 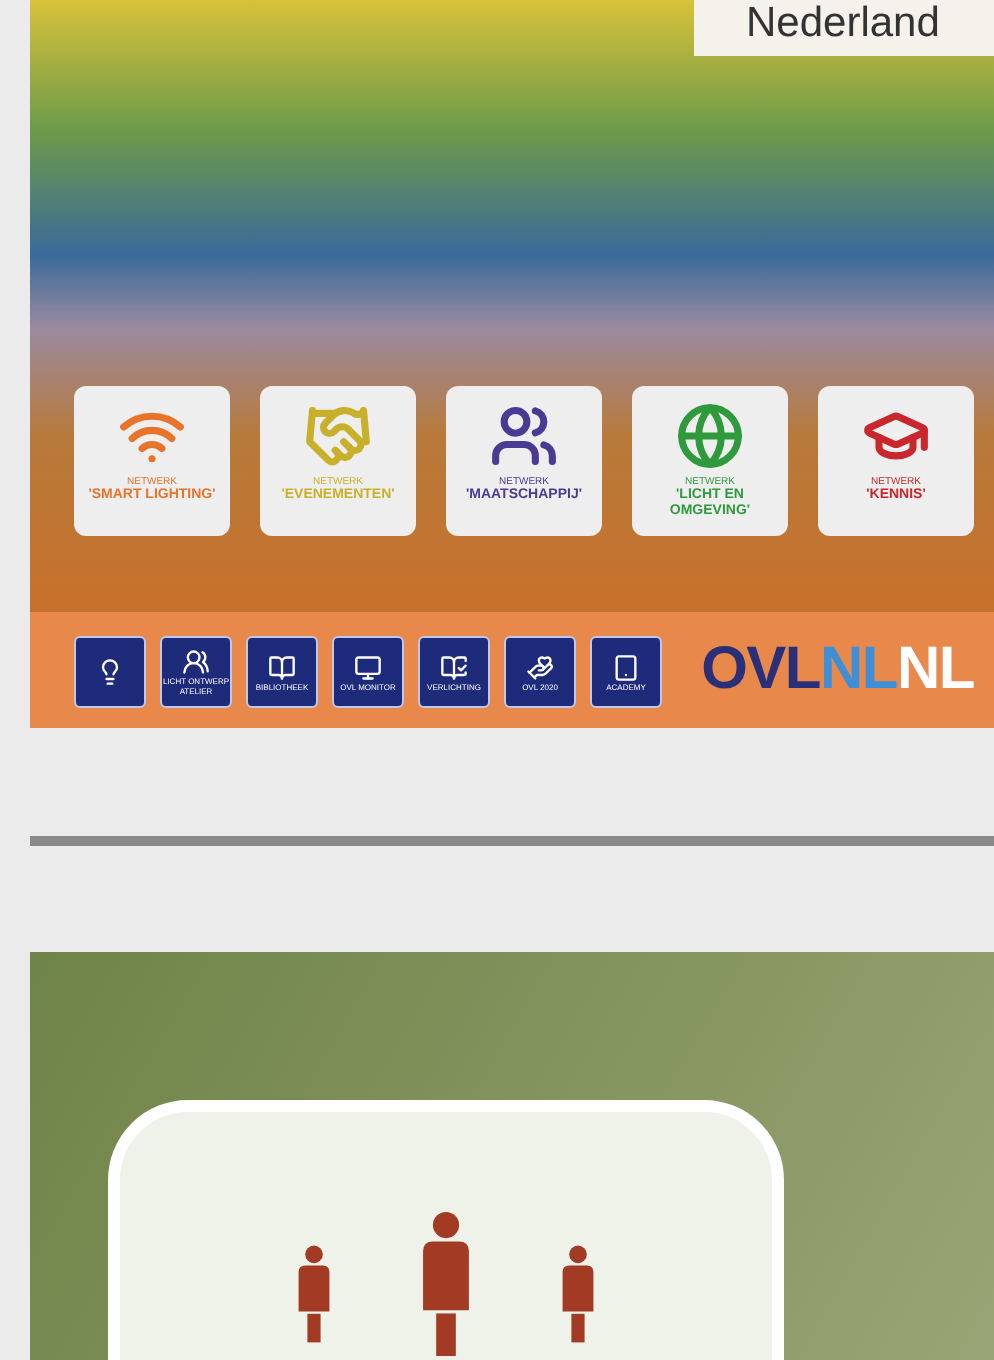 What do you see at coordinates (710, 436) in the screenshot?
I see `globe-icon` at bounding box center [710, 436].